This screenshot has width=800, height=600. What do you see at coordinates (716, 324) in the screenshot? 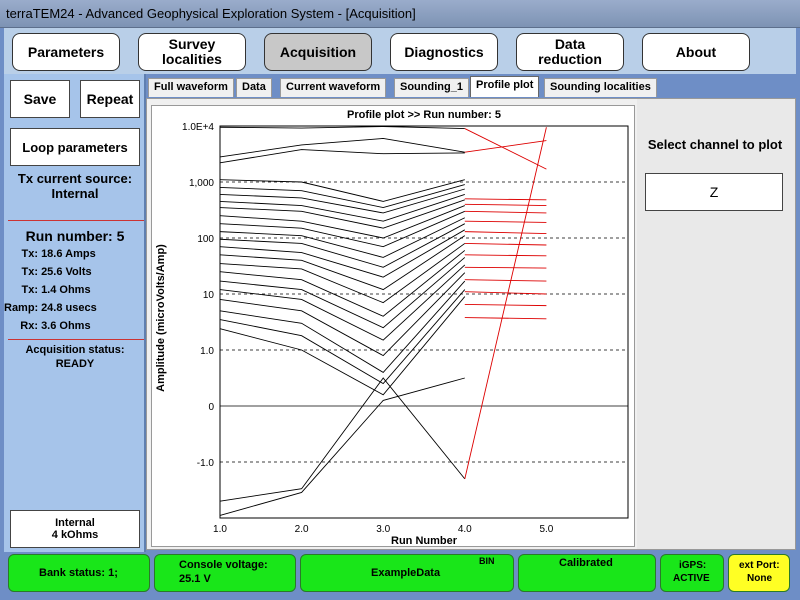
I see `channel-select-panel: Select channel to plot Z` at bounding box center [716, 324].